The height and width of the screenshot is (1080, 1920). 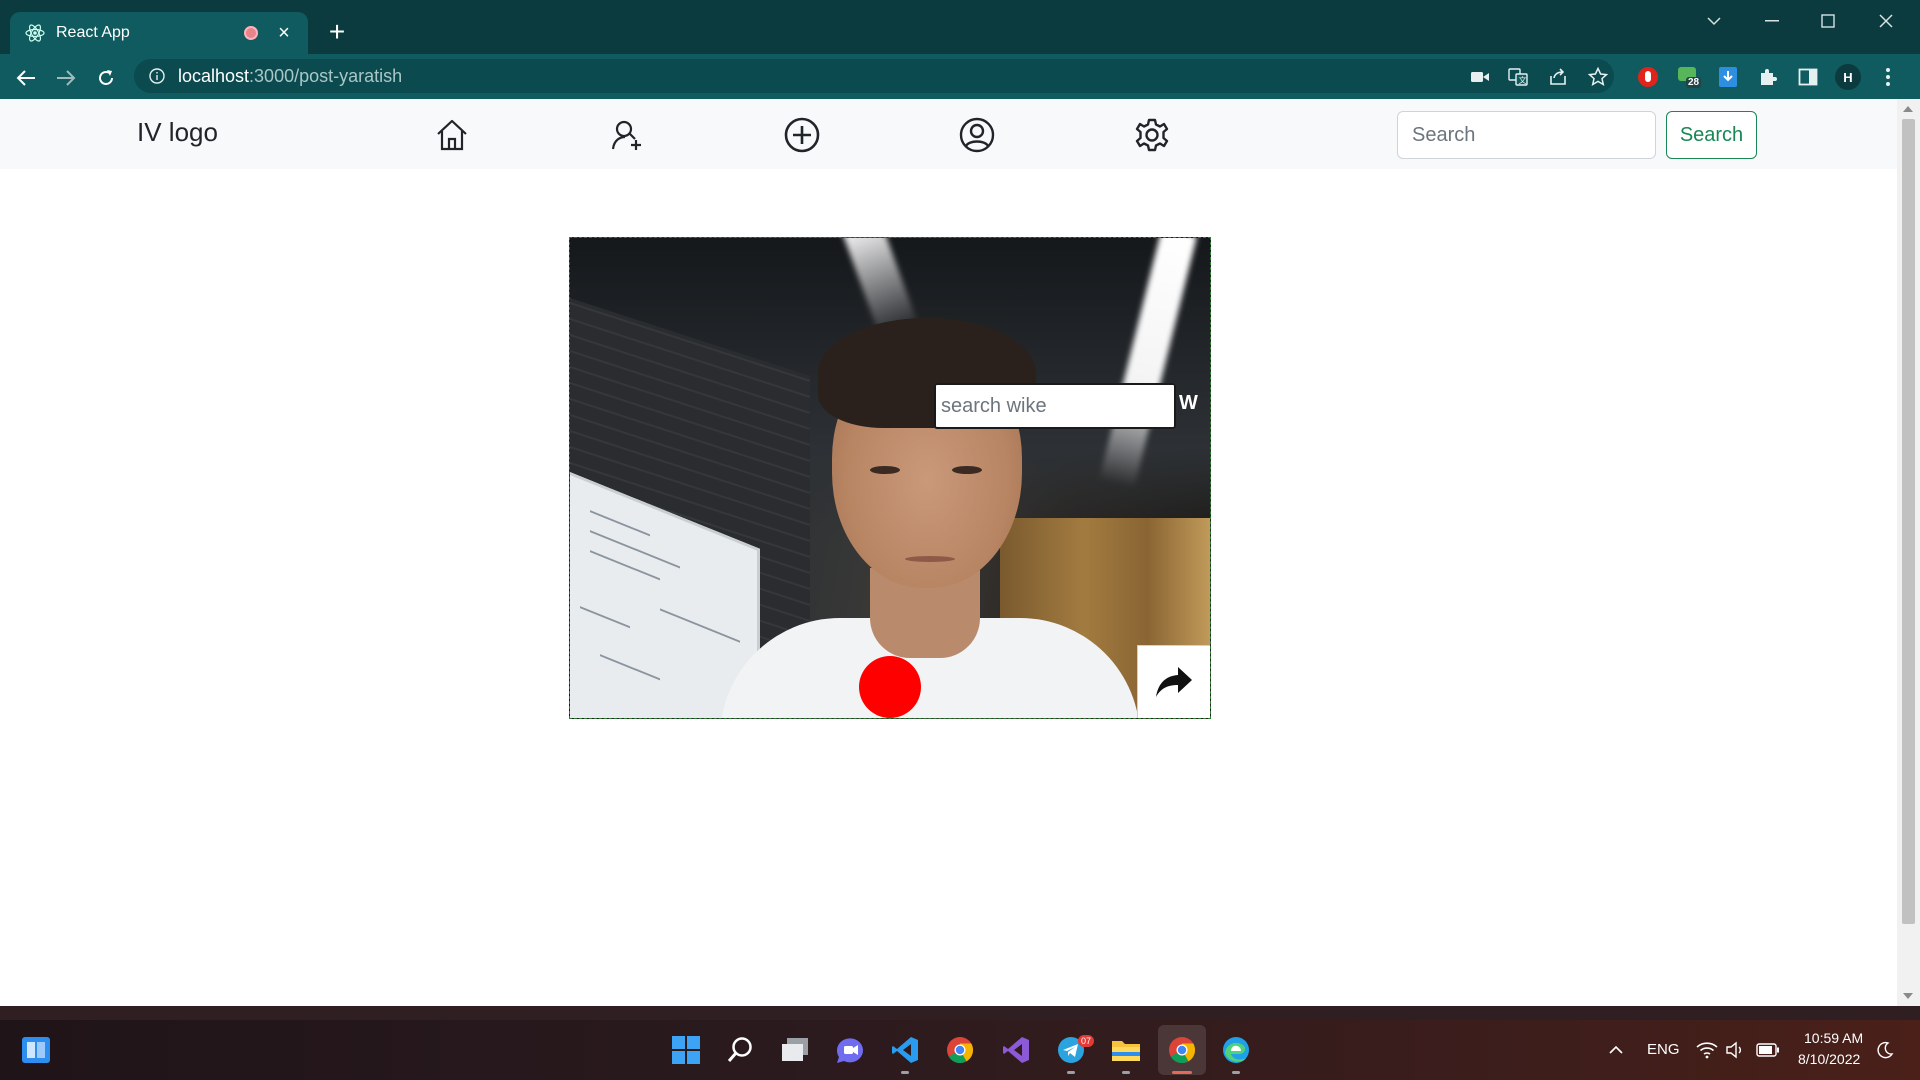 I want to click on wiki-label: W, so click(x=1188, y=403).